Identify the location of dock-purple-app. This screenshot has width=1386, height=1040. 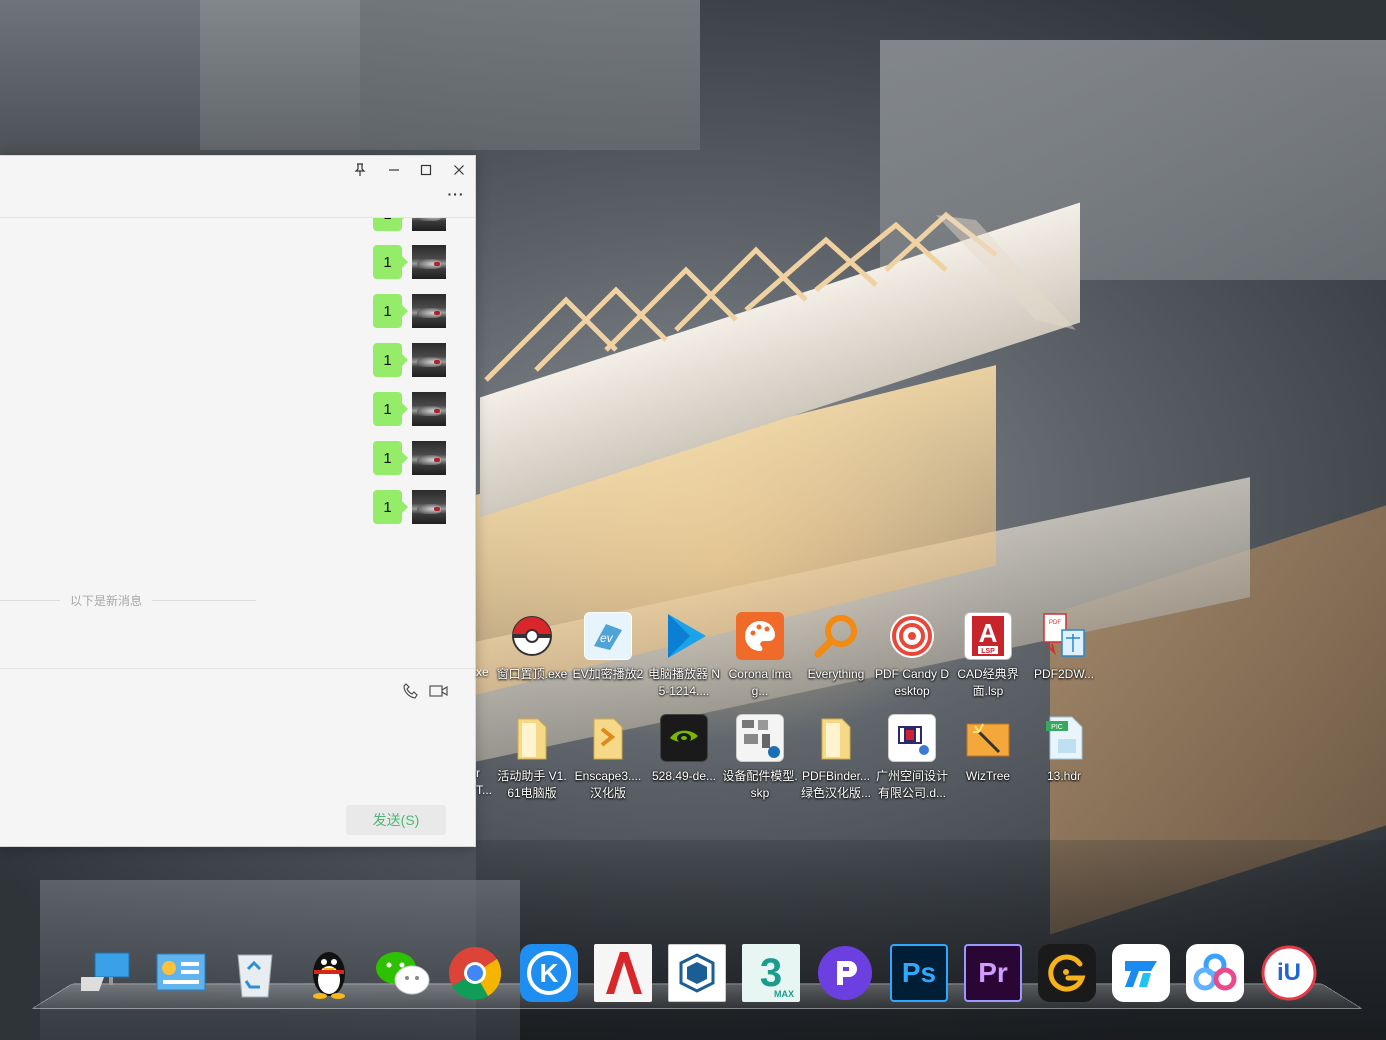
(845, 973).